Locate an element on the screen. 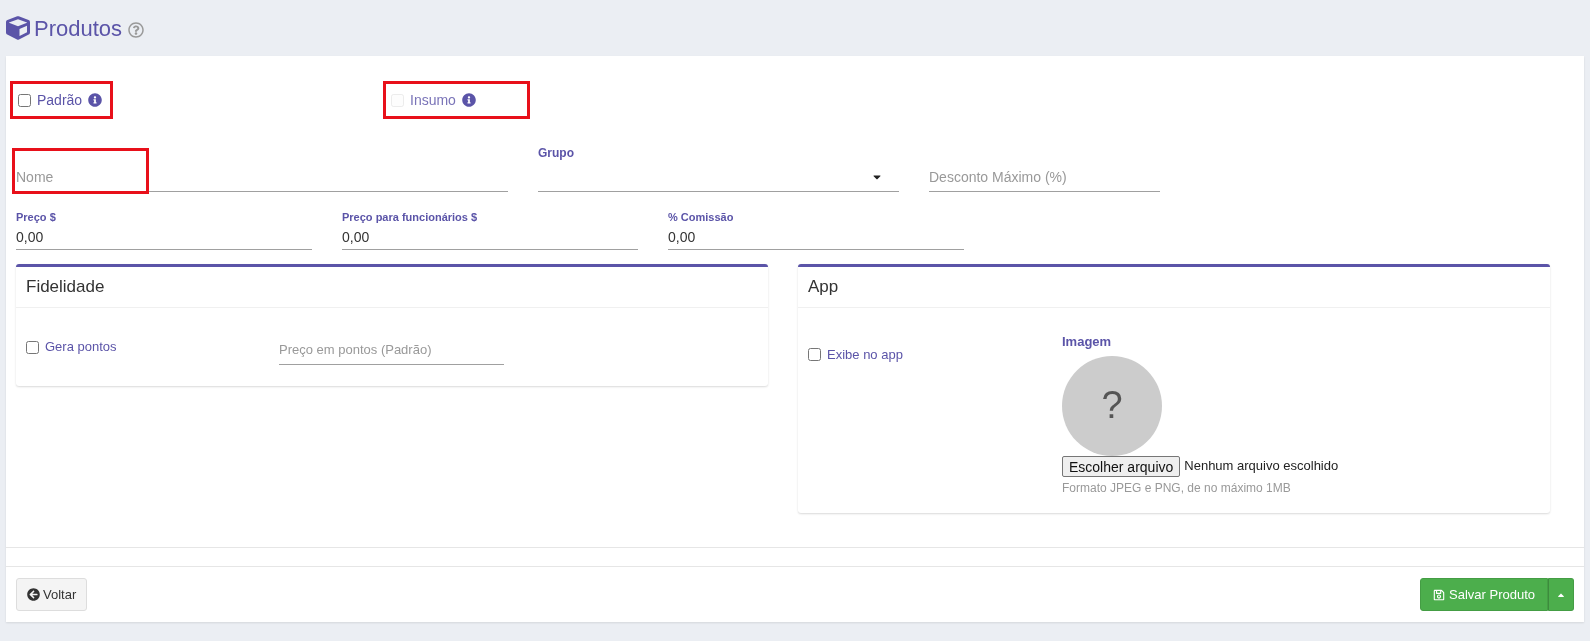 The height and width of the screenshot is (641, 1590). checkbox-label: Exibe no app is located at coordinates (865, 355).